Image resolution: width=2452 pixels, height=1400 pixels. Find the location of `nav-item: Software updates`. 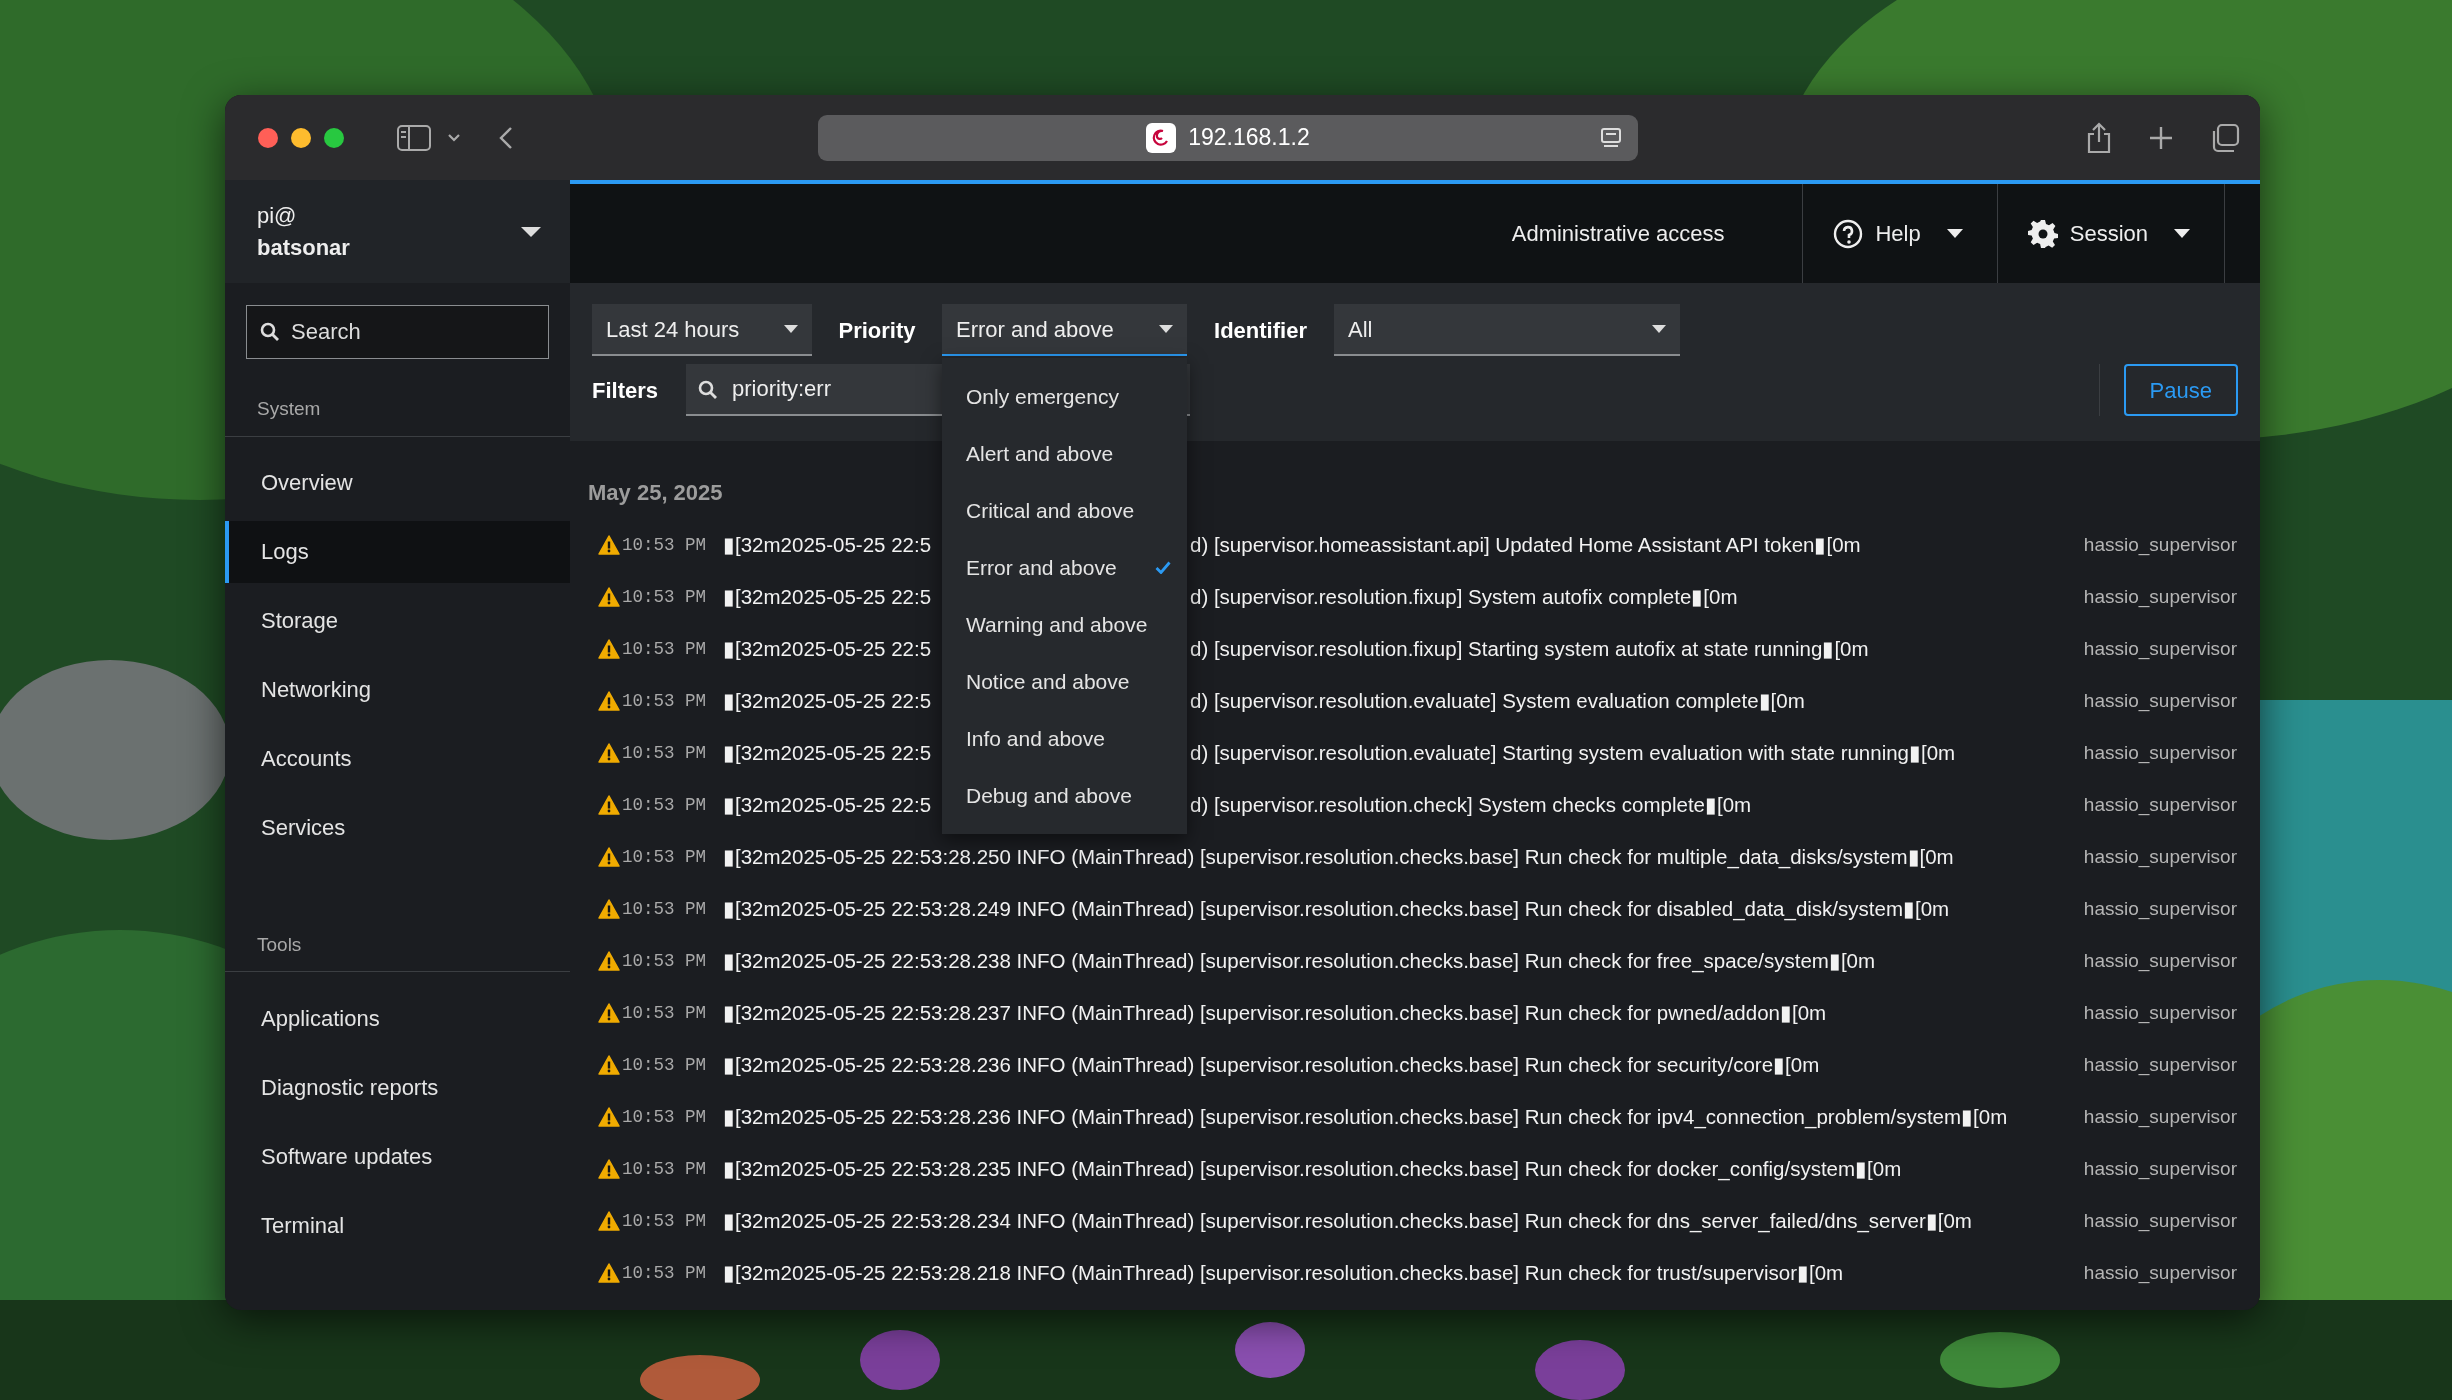

nav-item: Software updates is located at coordinates (397, 1156).